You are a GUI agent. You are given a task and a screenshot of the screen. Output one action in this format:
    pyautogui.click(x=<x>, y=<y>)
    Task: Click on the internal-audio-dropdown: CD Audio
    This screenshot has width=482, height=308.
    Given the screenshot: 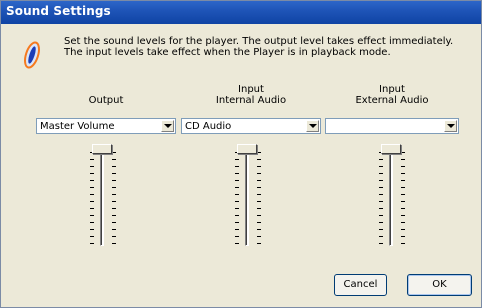 What is the action you would take?
    pyautogui.click(x=251, y=126)
    